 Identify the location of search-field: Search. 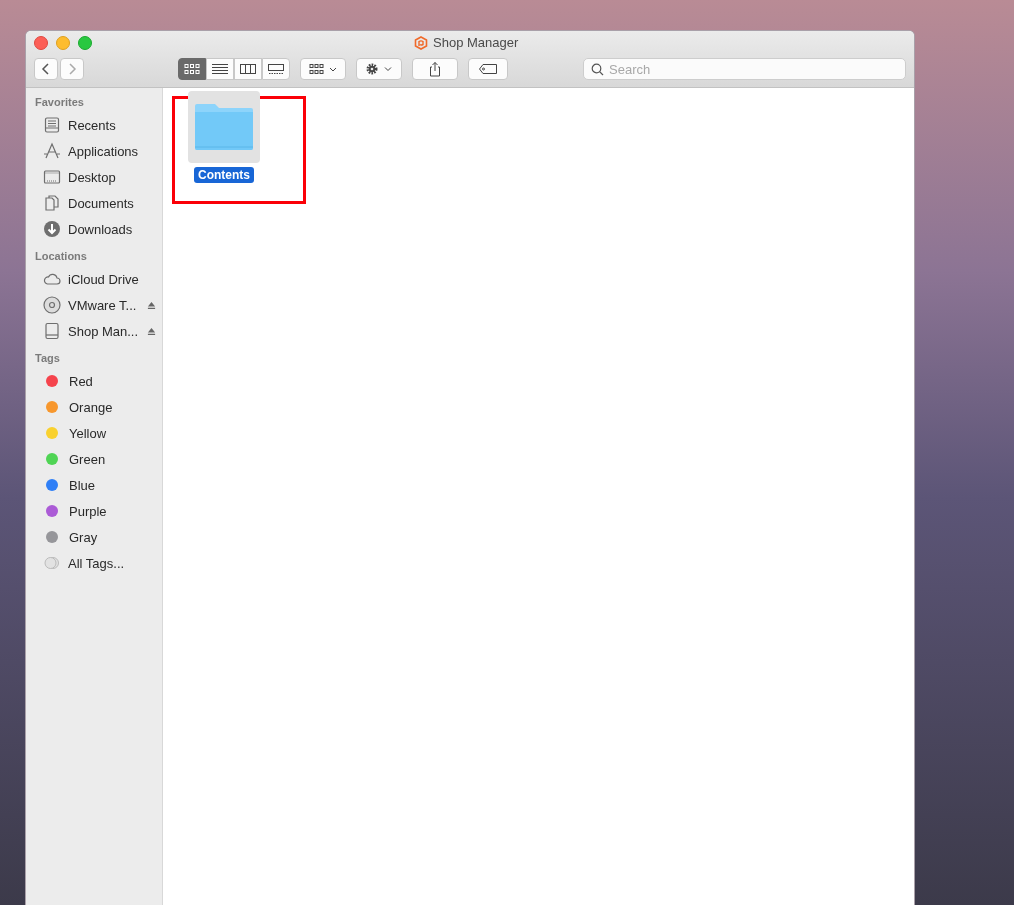
(744, 69).